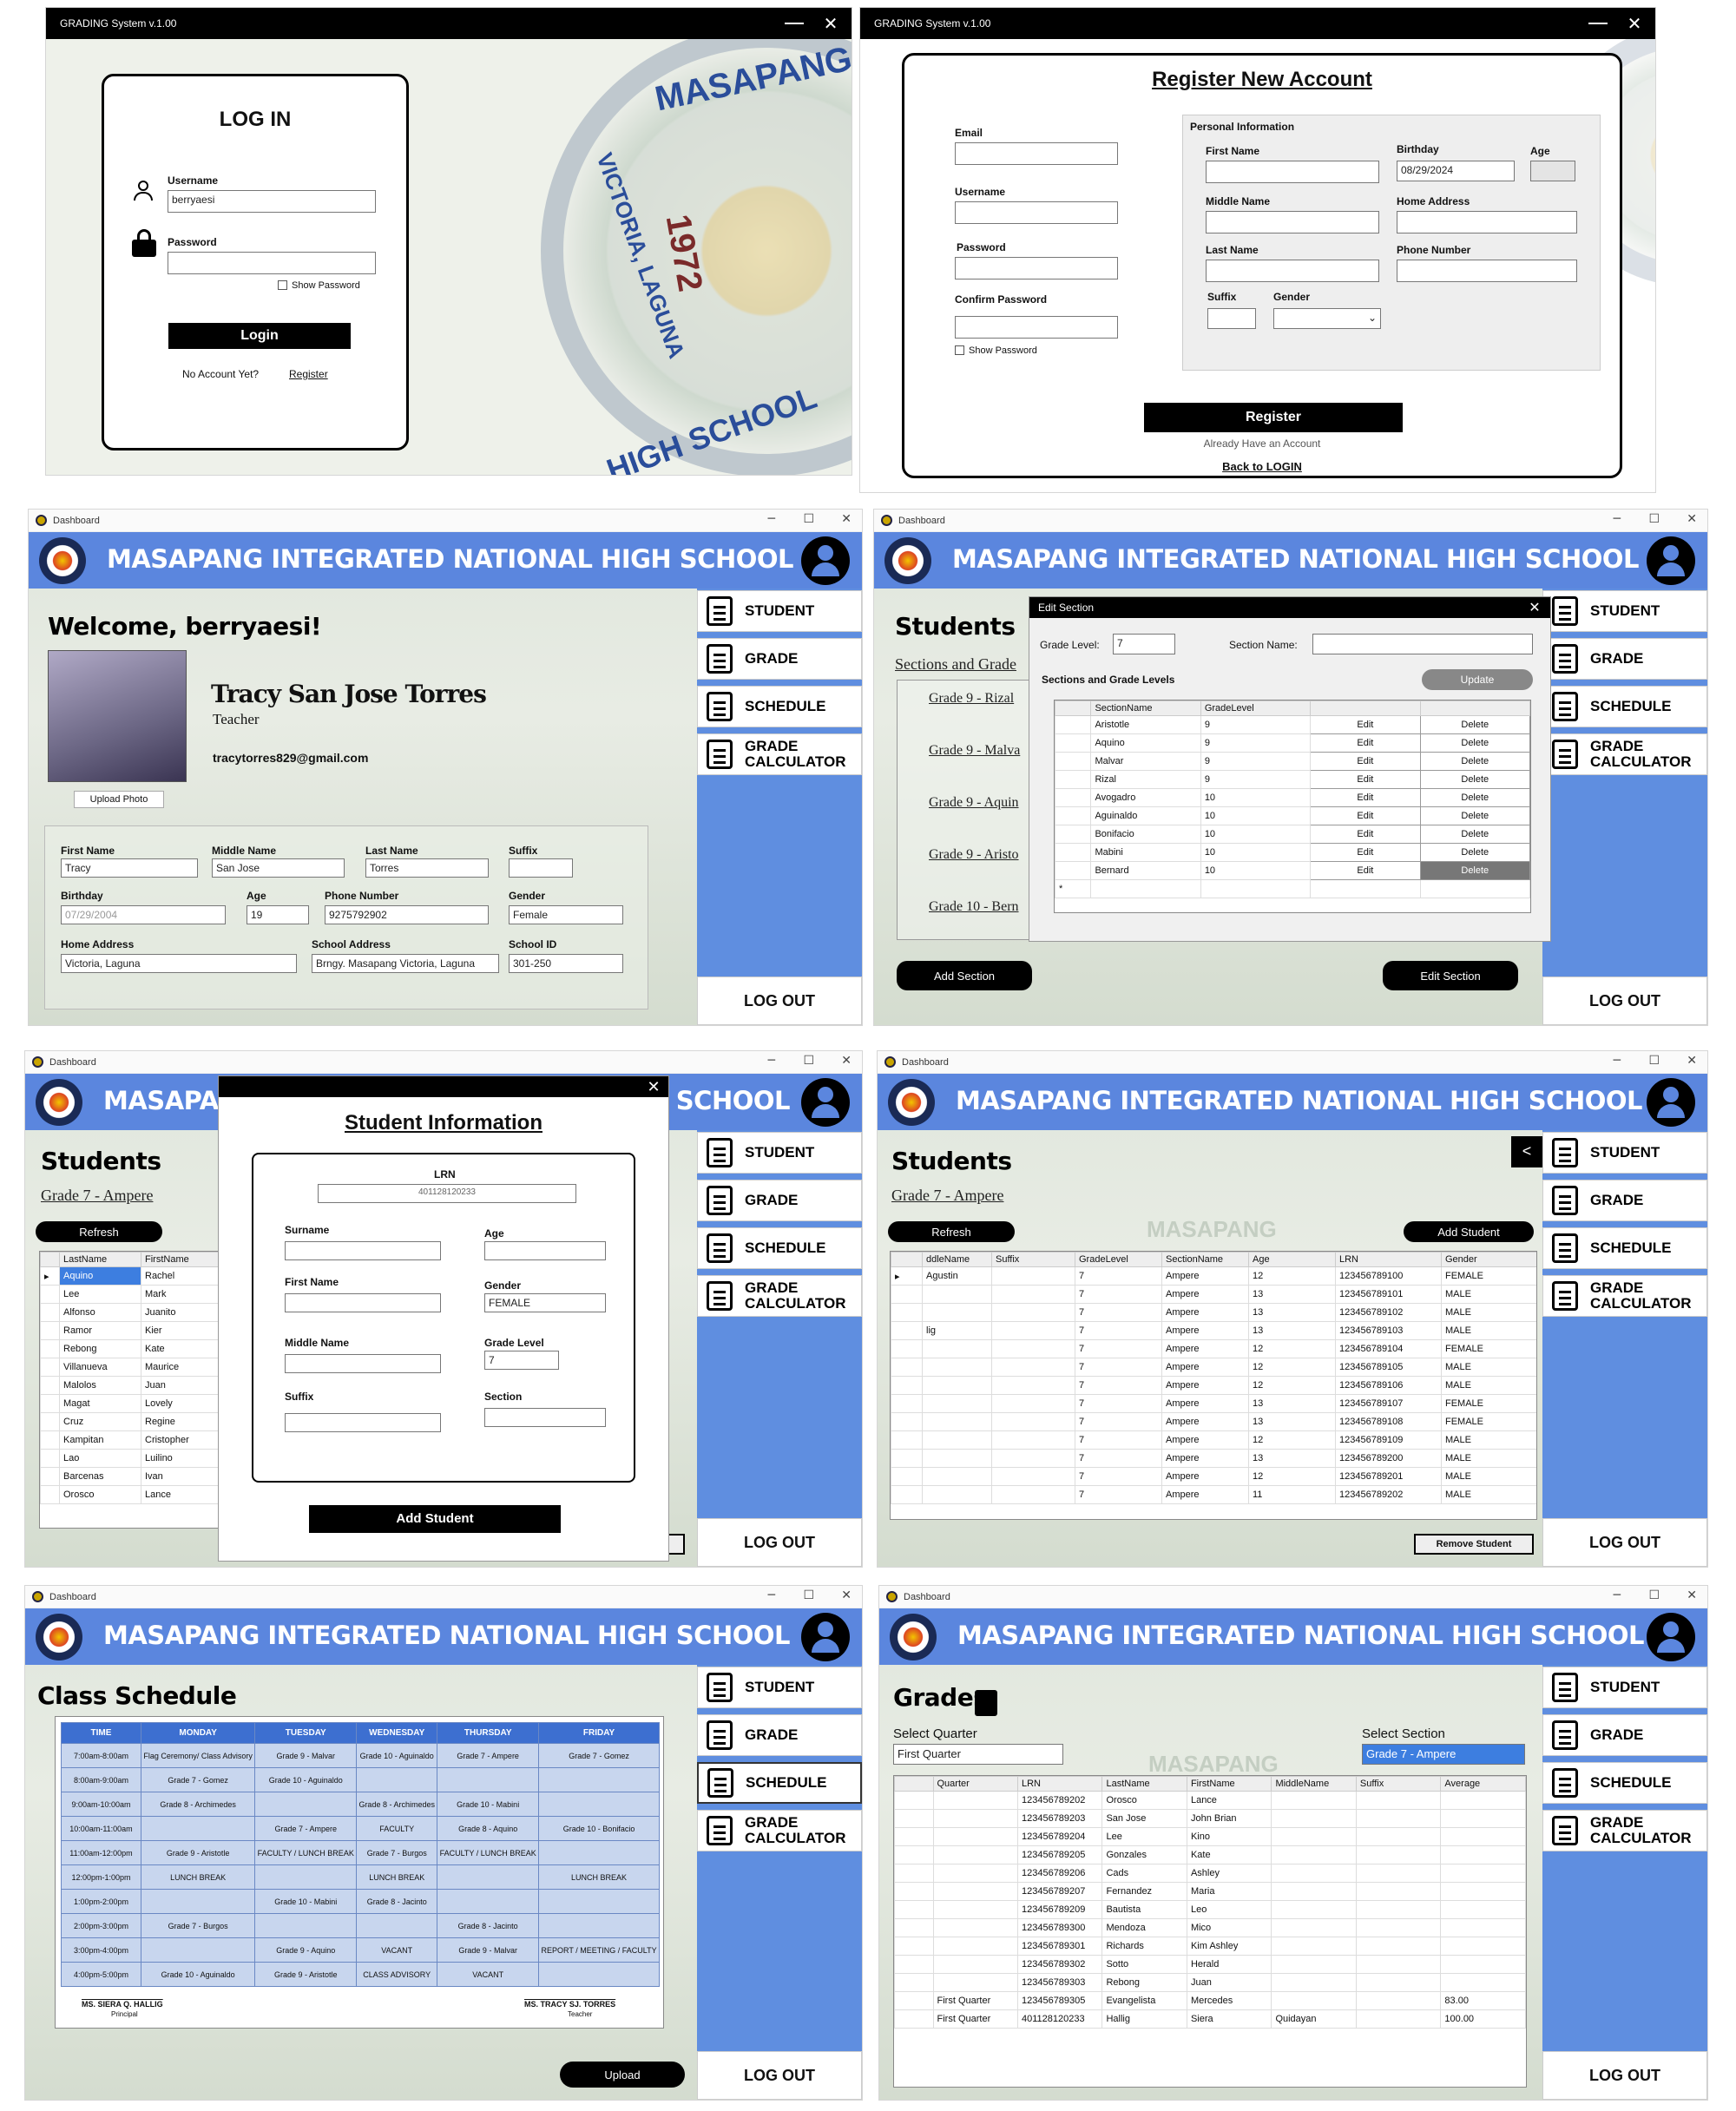  What do you see at coordinates (545, 1302) in the screenshot?
I see `gender-select: FEMALE` at bounding box center [545, 1302].